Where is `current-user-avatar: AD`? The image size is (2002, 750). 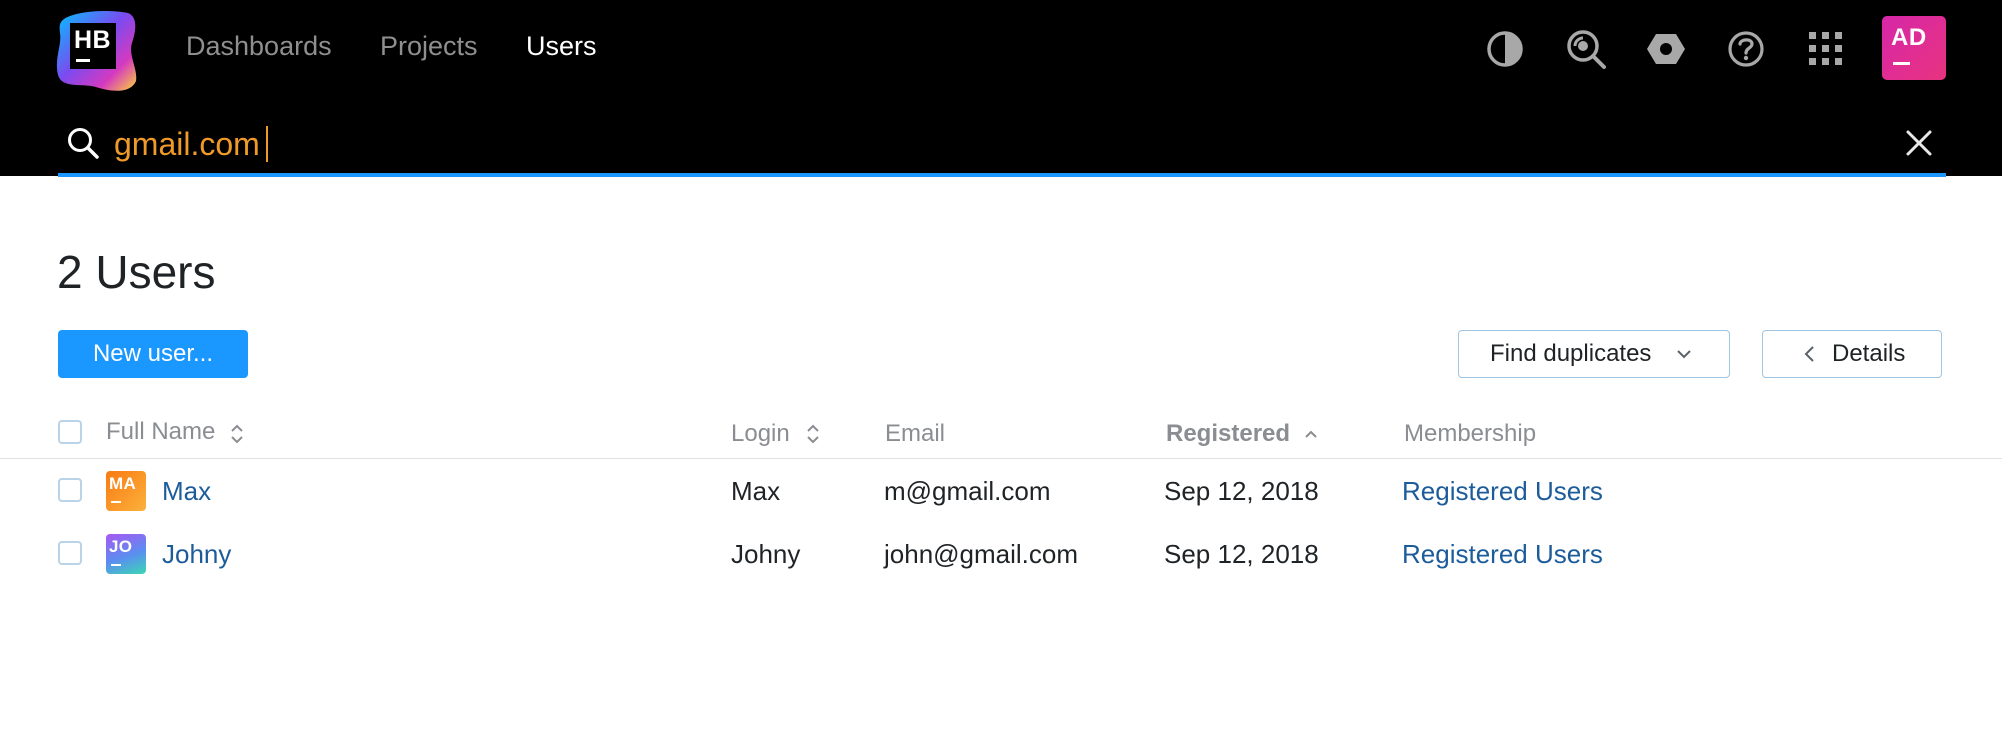 current-user-avatar: AD is located at coordinates (1914, 48).